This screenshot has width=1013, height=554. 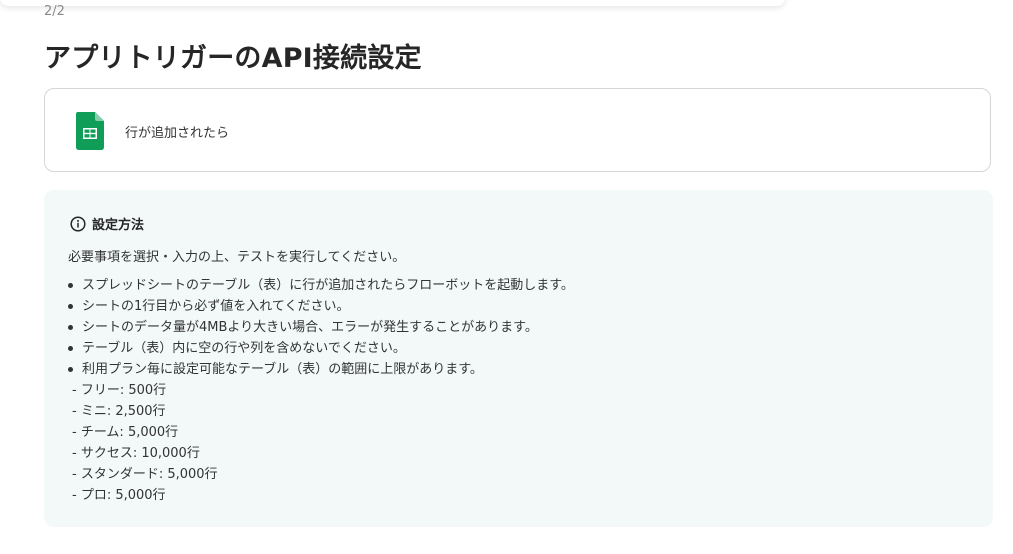 What do you see at coordinates (118, 225) in the screenshot?
I see `instructions-title: 設定方法` at bounding box center [118, 225].